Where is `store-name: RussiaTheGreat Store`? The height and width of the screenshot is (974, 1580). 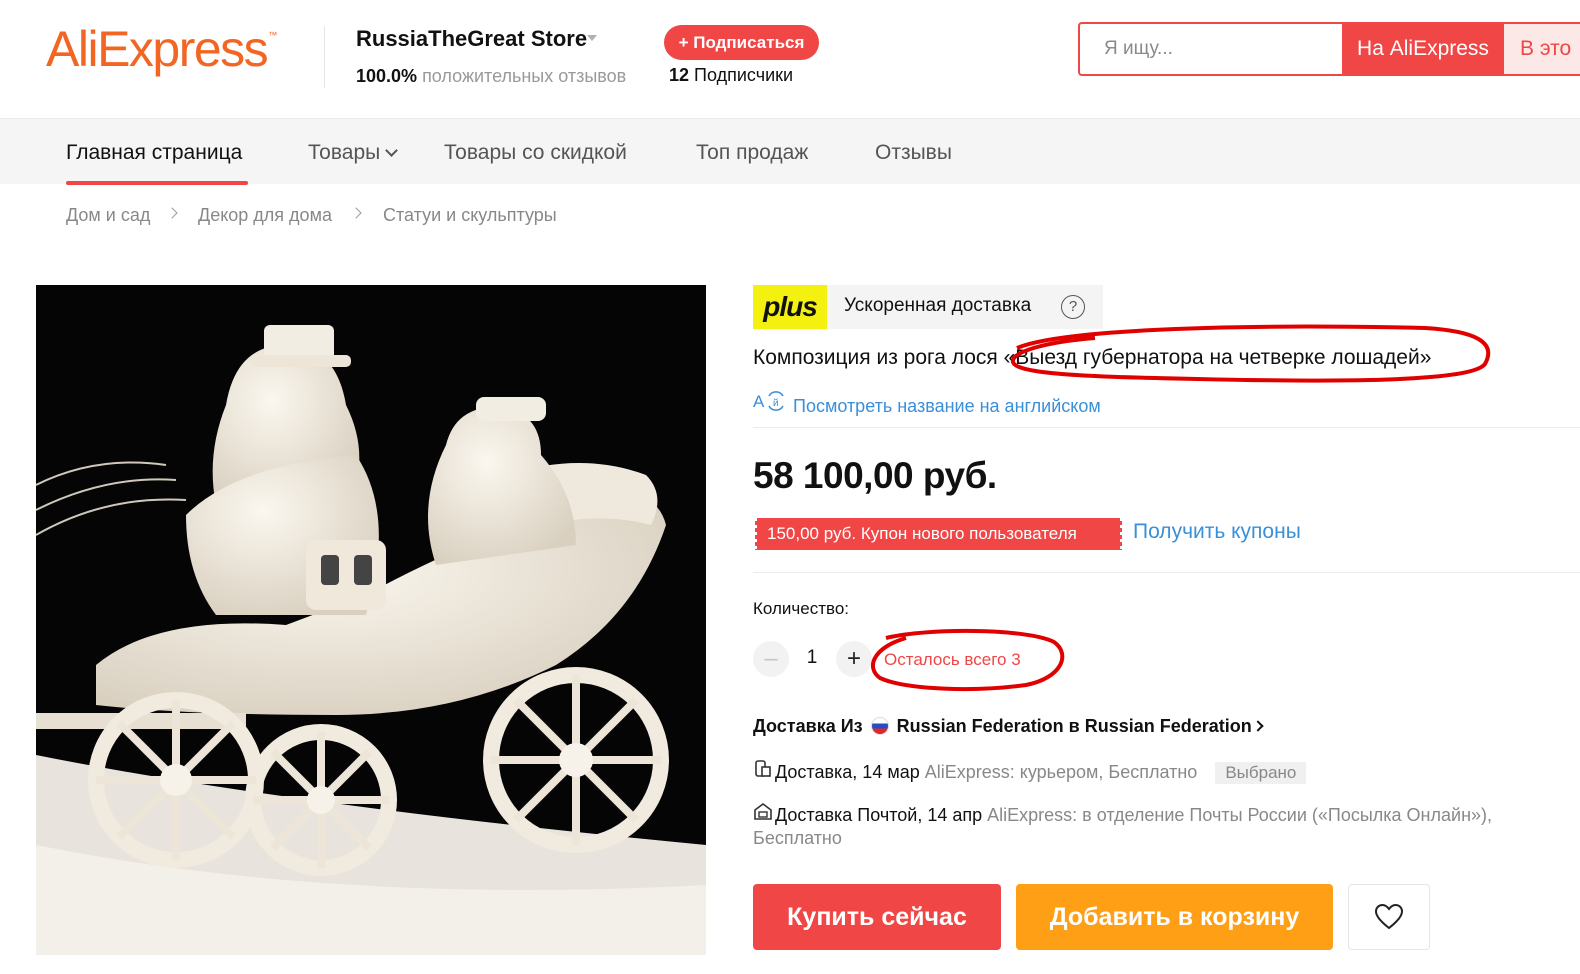 store-name: RussiaTheGreat Store is located at coordinates (471, 39).